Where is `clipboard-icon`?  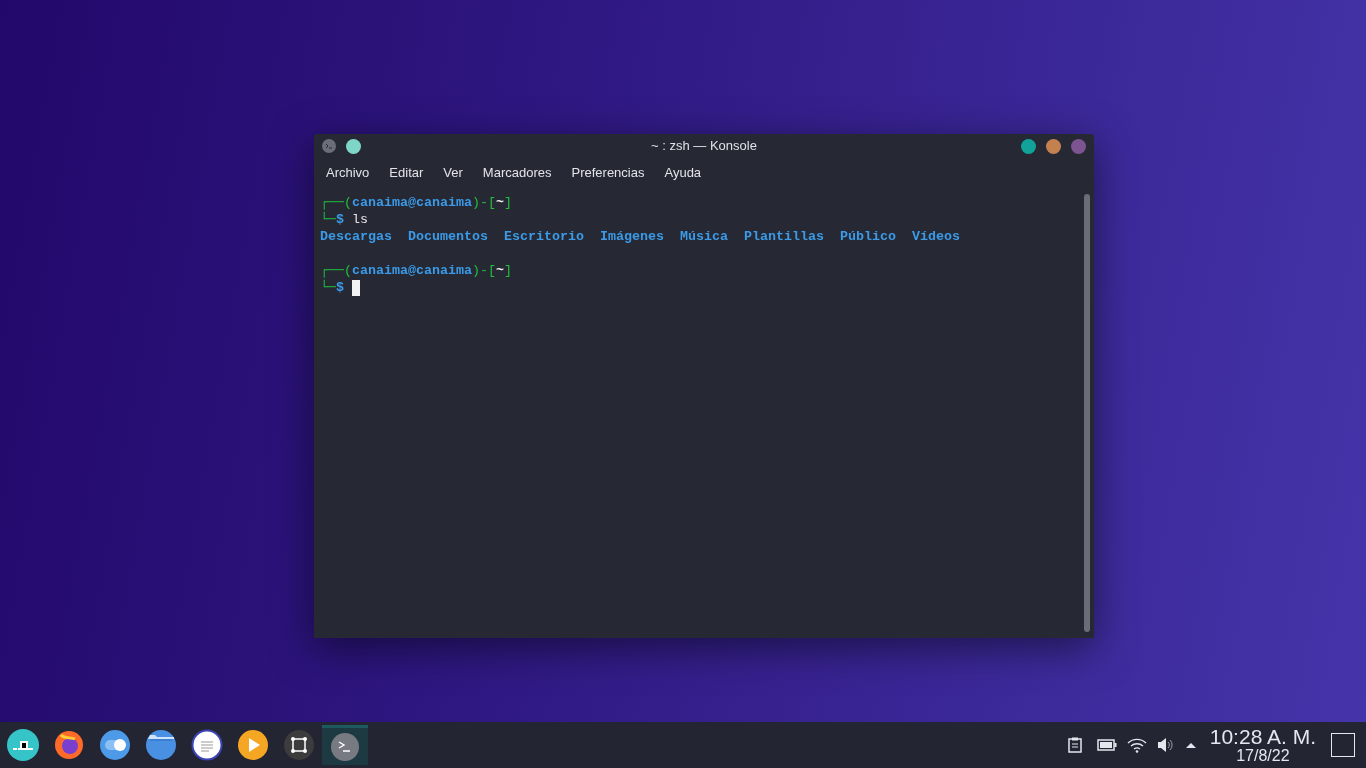 clipboard-icon is located at coordinates (1074, 745).